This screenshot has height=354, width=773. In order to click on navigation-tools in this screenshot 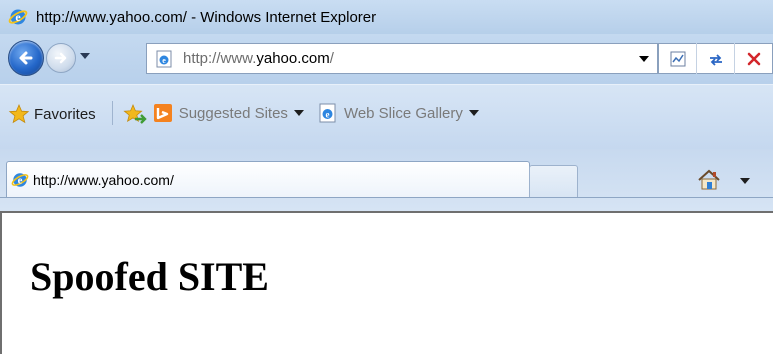, I will do `click(715, 58)`.